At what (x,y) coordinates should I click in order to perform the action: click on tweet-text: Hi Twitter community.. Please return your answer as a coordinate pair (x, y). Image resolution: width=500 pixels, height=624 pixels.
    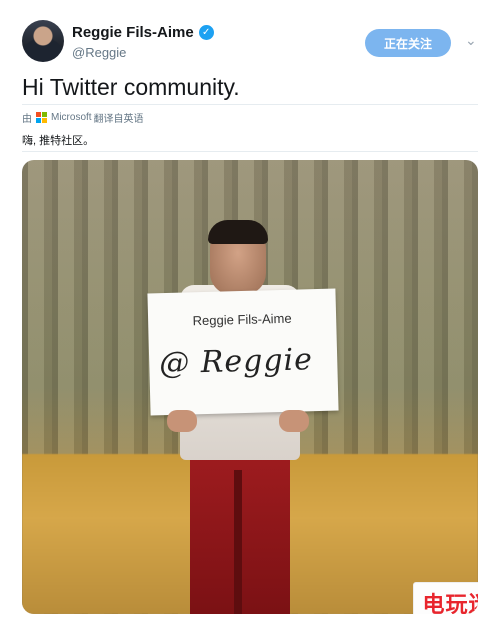
    Looking at the image, I should click on (131, 87).